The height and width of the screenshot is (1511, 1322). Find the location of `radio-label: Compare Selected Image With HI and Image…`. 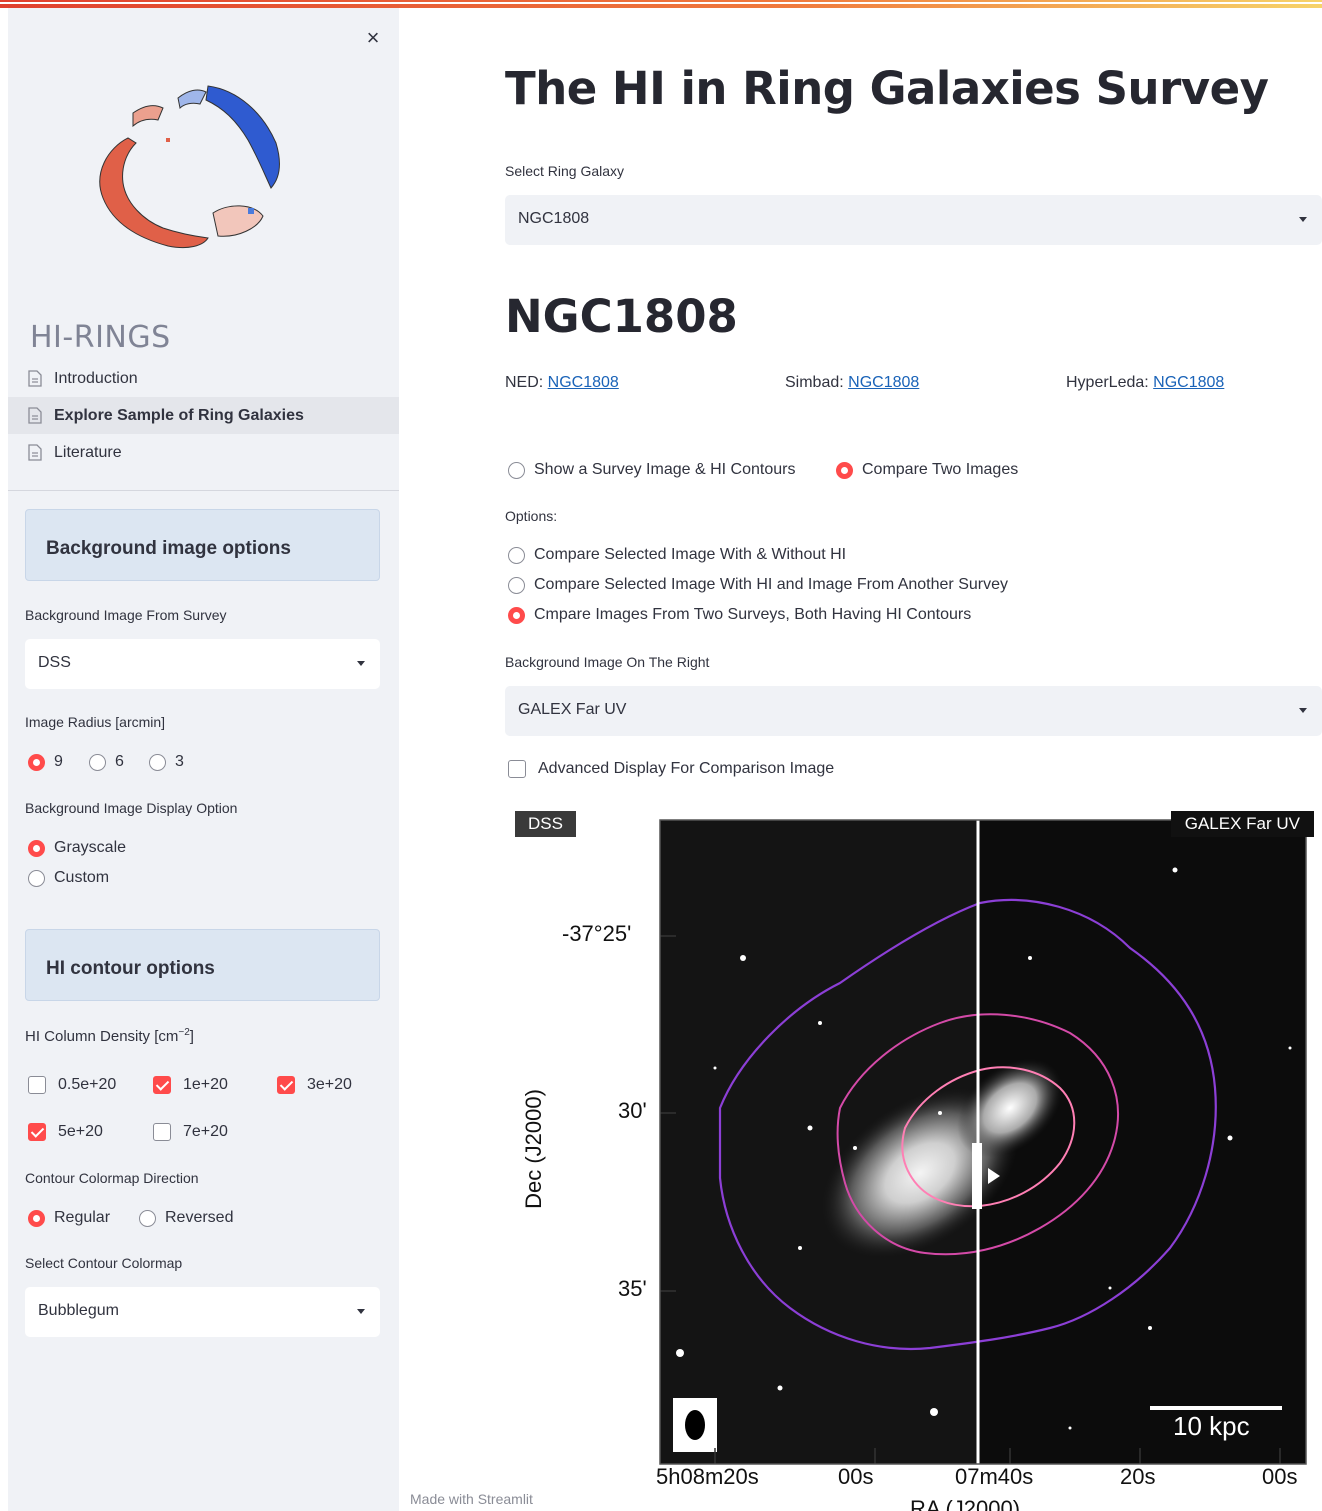

radio-label: Compare Selected Image With HI and Image… is located at coordinates (771, 584).